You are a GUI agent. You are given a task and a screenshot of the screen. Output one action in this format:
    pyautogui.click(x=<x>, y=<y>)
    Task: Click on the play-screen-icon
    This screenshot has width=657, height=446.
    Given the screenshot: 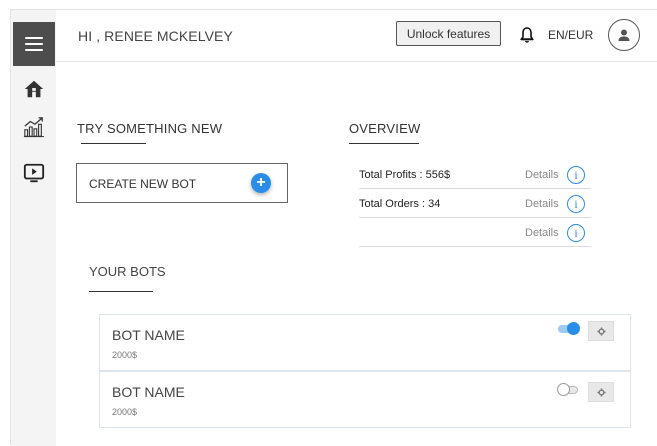 What is the action you would take?
    pyautogui.click(x=34, y=173)
    